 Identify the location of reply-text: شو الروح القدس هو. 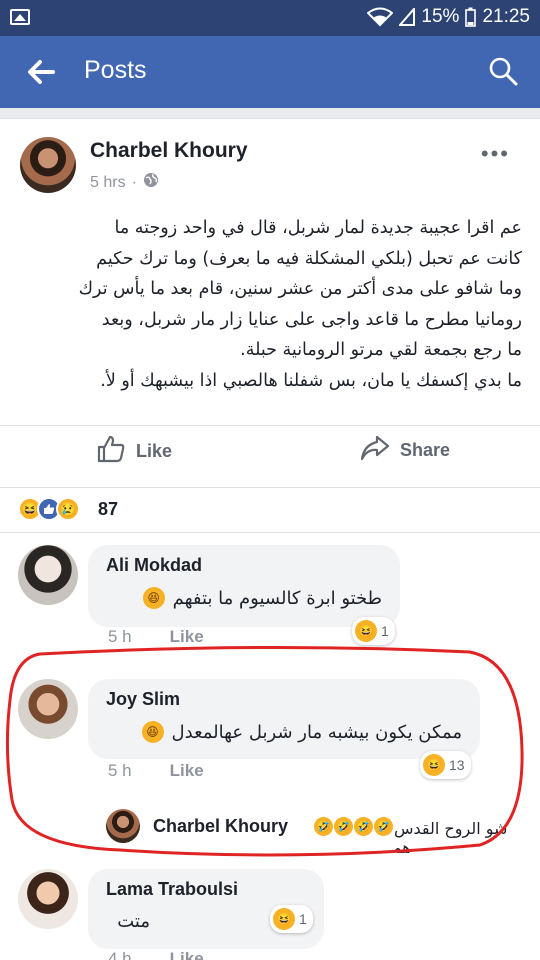
(451, 838).